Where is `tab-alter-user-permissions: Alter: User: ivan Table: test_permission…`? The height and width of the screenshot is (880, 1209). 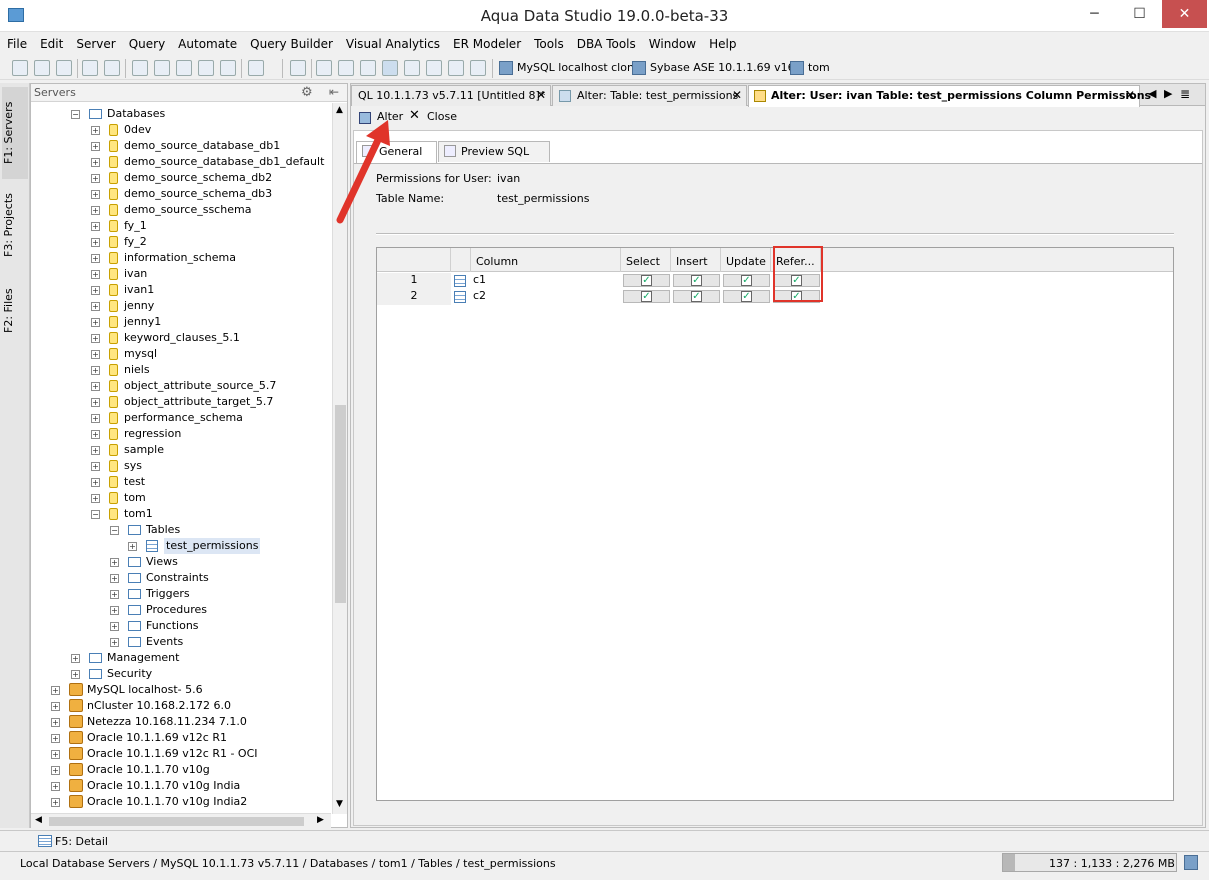 tab-alter-user-permissions: Alter: User: ivan Table: test_permission… is located at coordinates (949, 96).